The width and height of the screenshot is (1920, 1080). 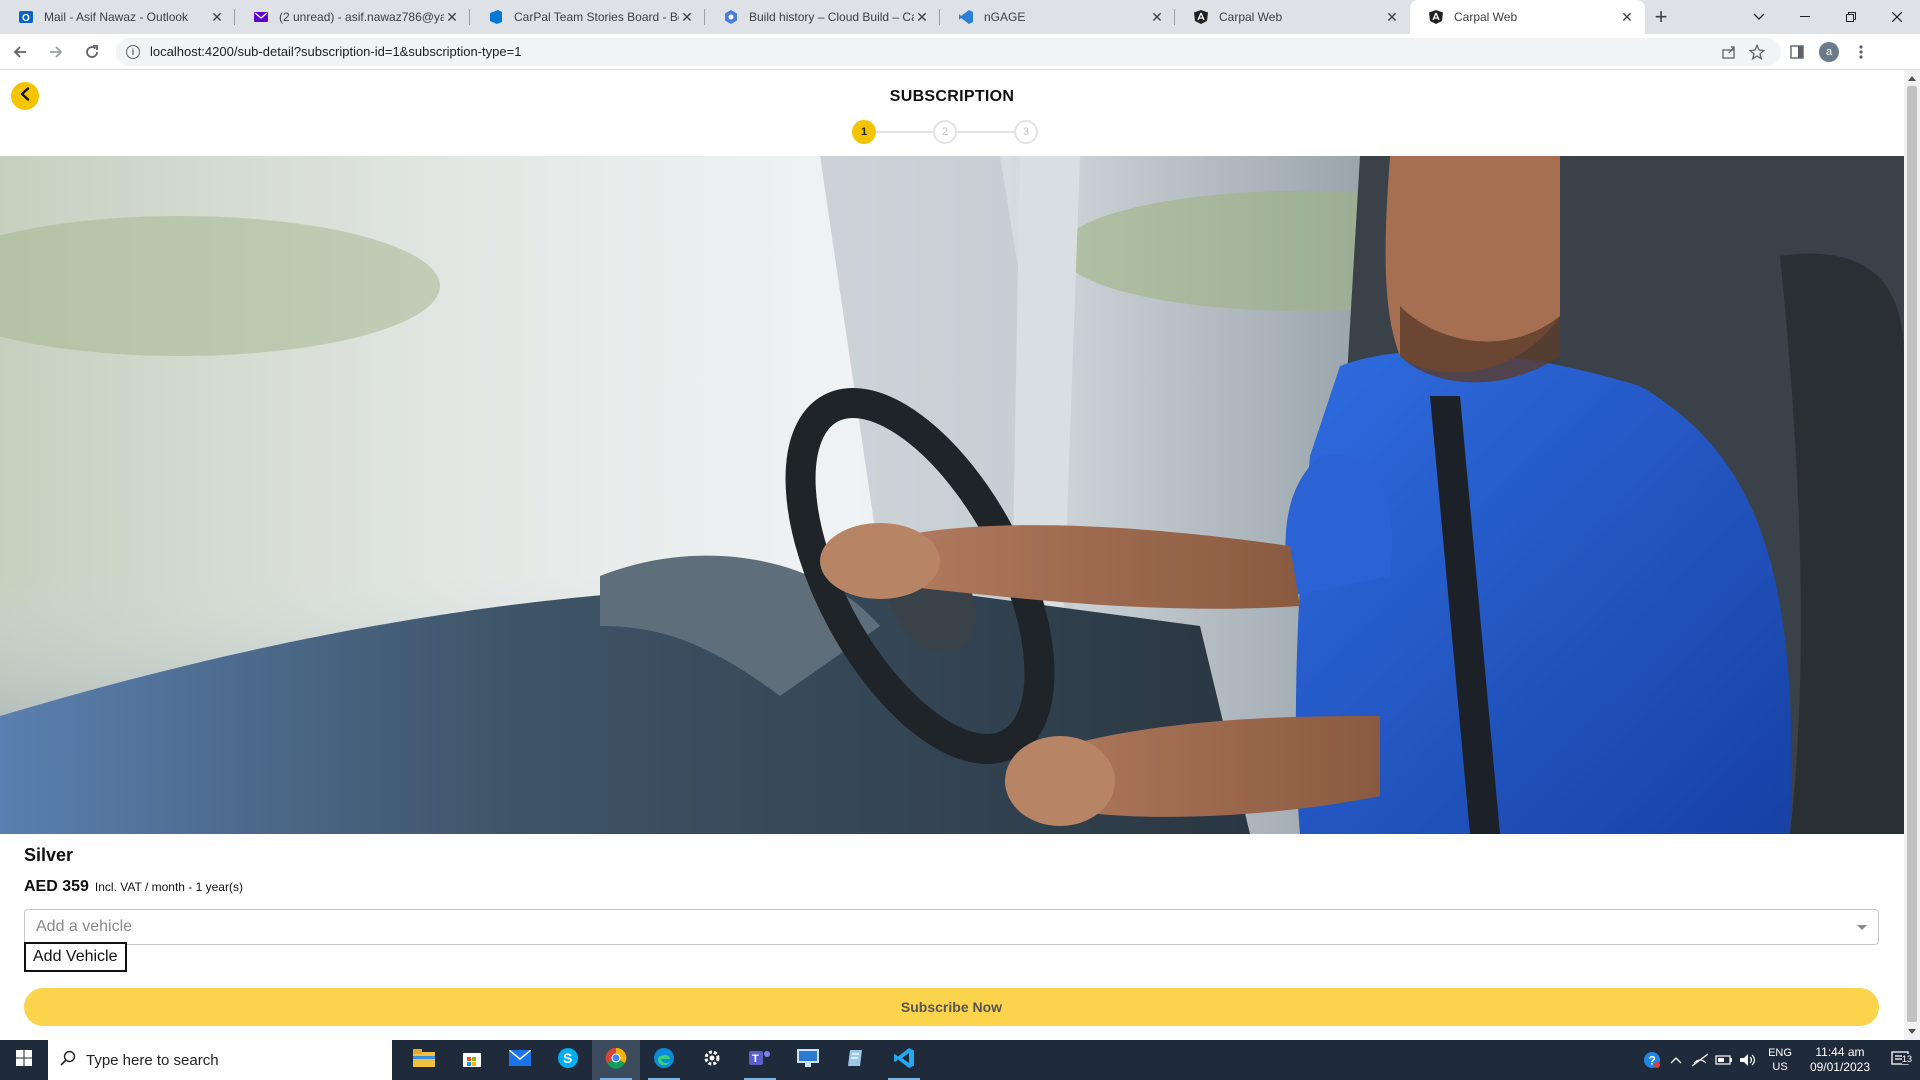 I want to click on bookmark-star-icon, so click(x=1757, y=51).